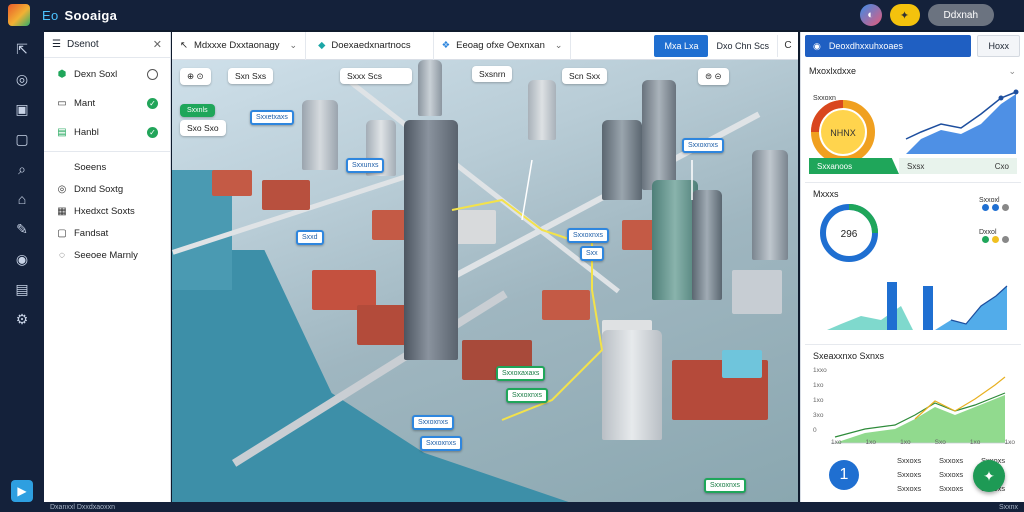 The image size is (1024, 512). Describe the element at coordinates (197, 110) in the screenshot. I see `tag-chip-title: Sxxnls` at that location.